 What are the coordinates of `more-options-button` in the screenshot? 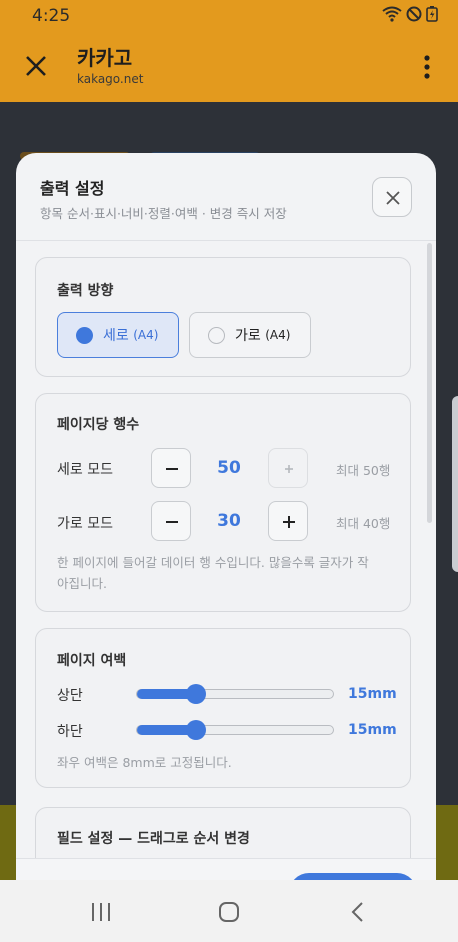 It's located at (427, 67).